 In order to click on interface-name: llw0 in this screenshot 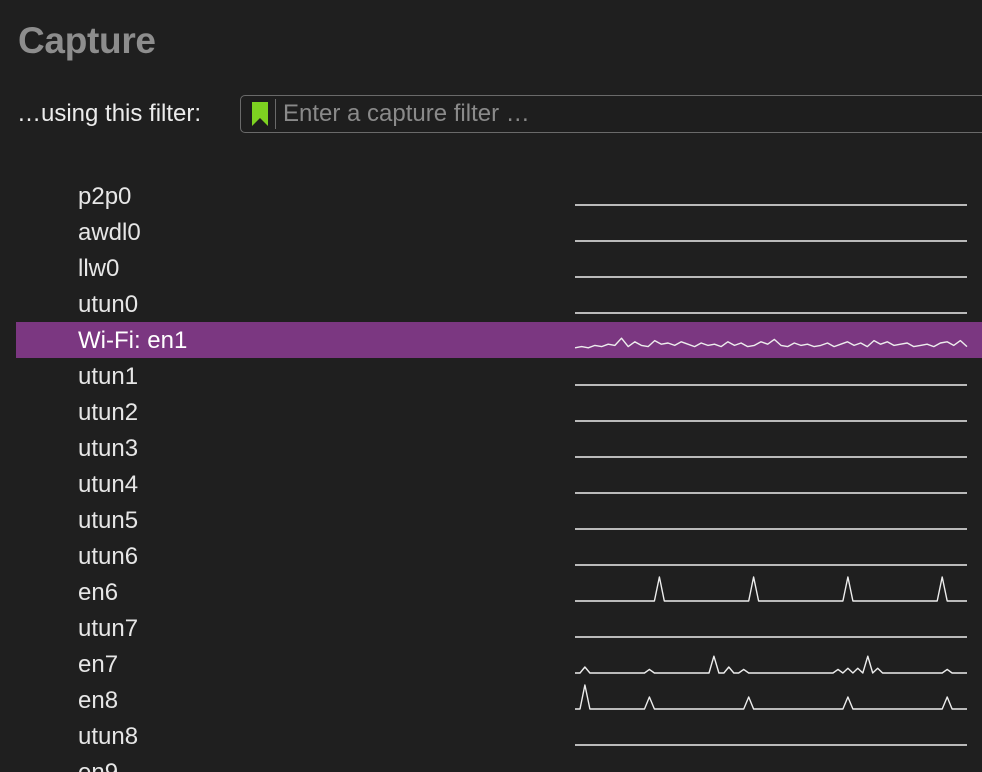, I will do `click(99, 268)`.